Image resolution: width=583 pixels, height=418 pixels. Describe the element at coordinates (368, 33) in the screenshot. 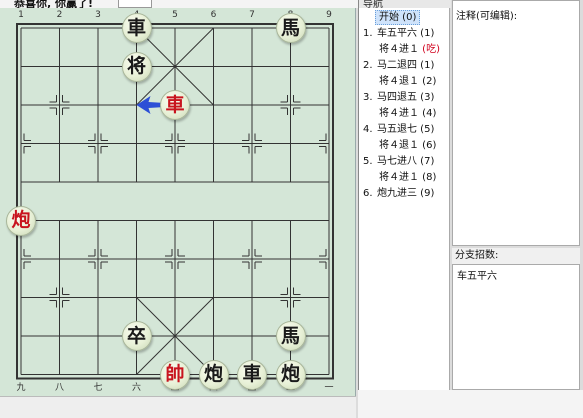

I see `move-number: 1.` at that location.